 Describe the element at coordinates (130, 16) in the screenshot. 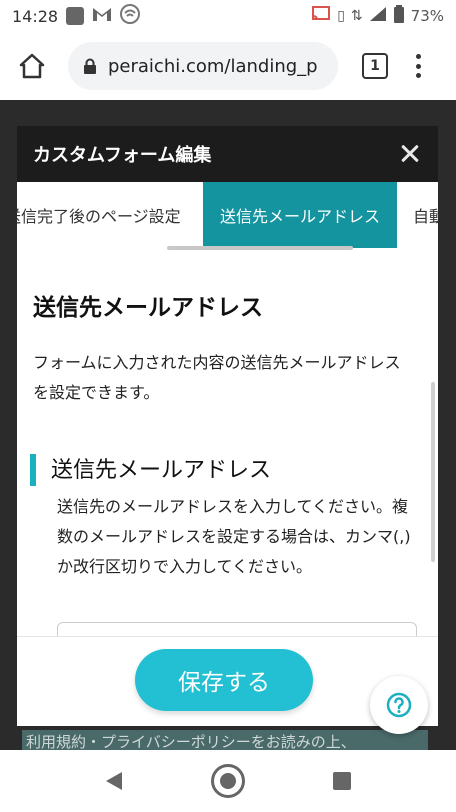

I see `wifi-icon` at that location.